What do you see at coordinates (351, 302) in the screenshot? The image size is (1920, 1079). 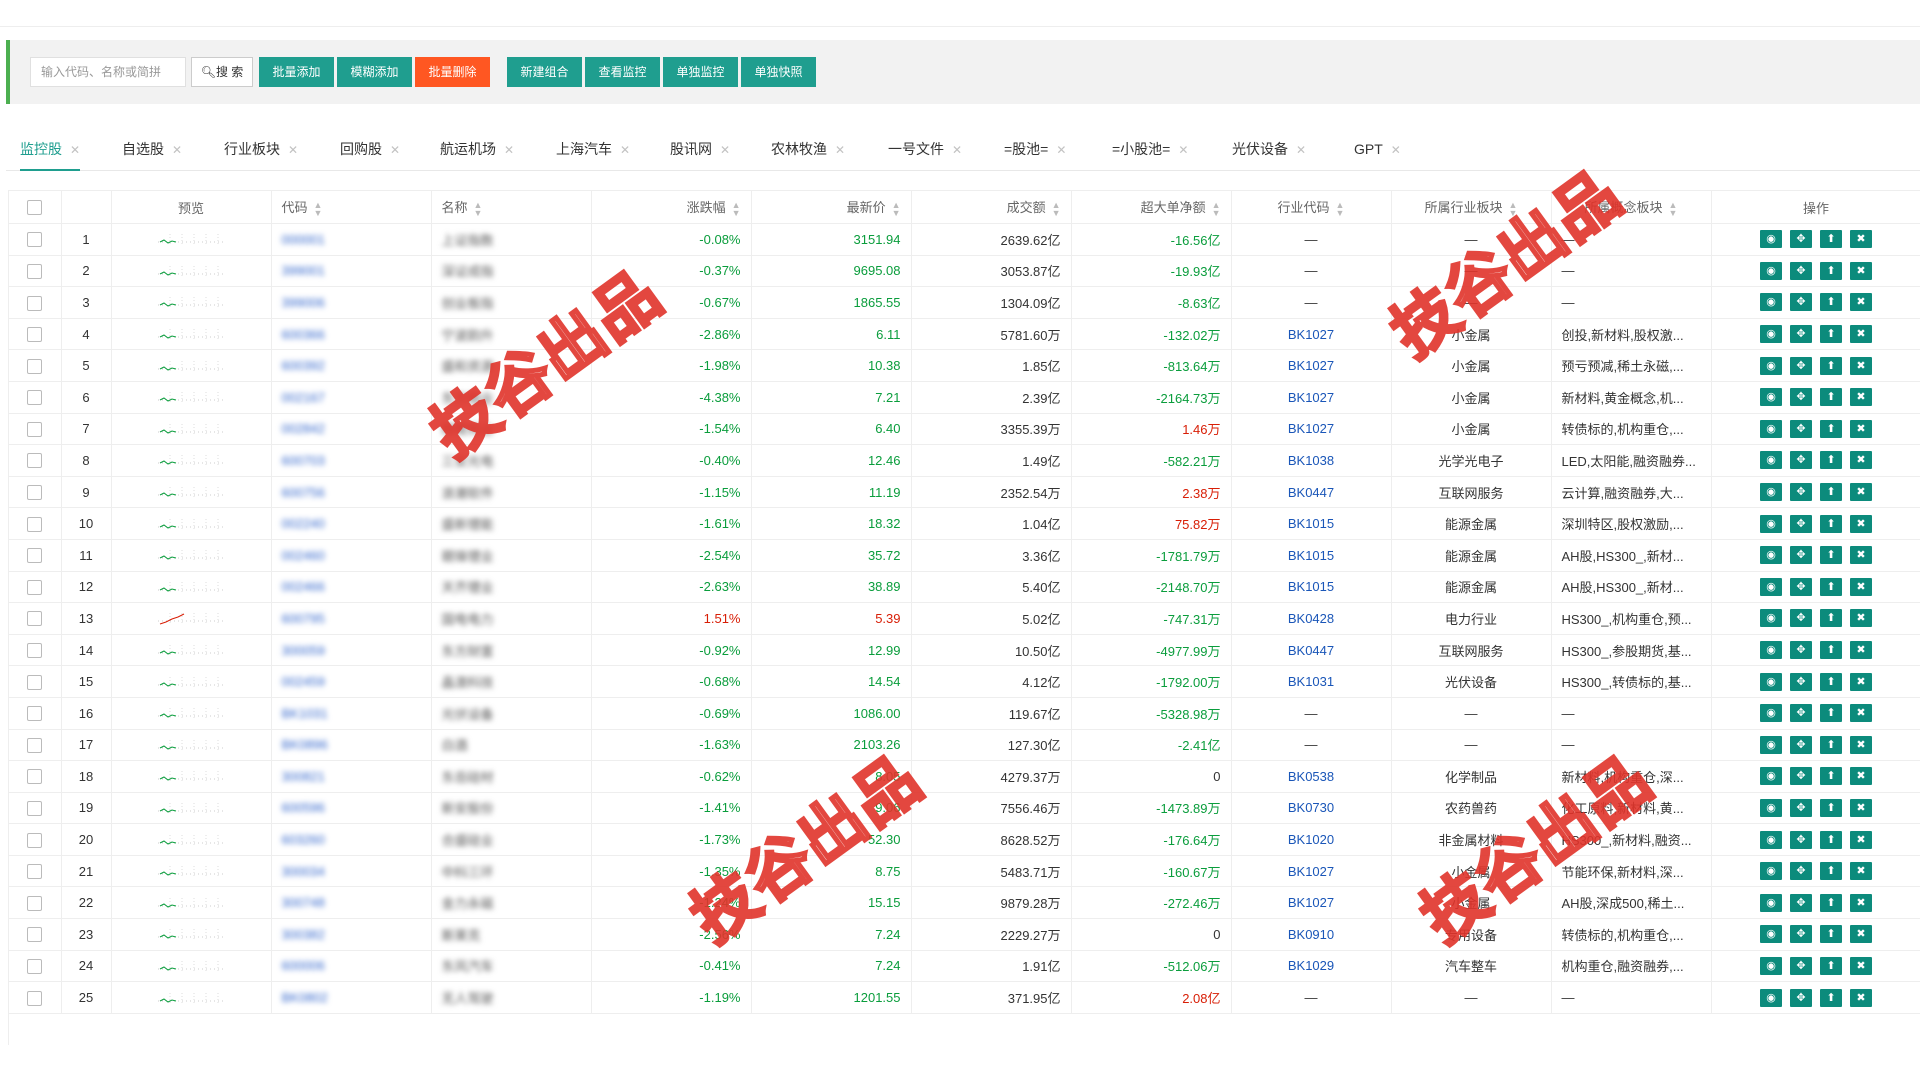 I see `stock-code: 399006` at bounding box center [351, 302].